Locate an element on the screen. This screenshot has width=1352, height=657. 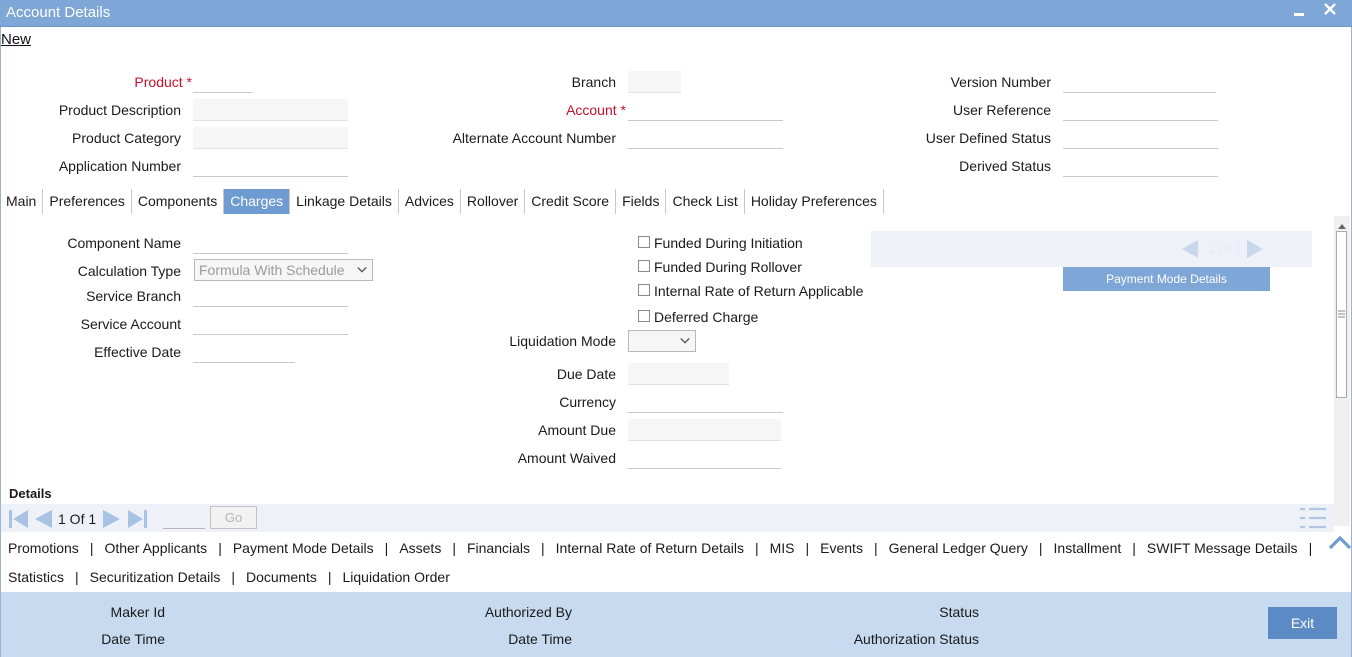
details-page-text: 1 Of 1 is located at coordinates (77, 519).